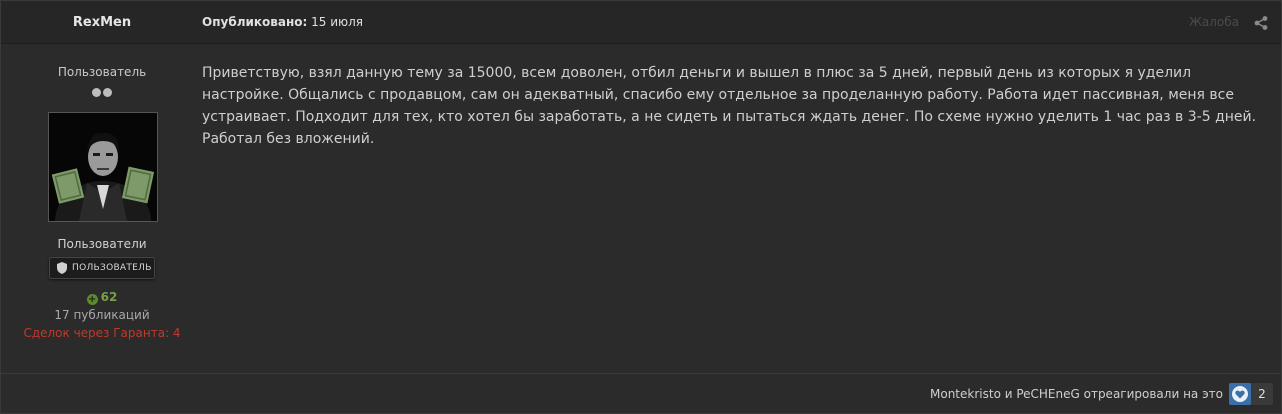 This screenshot has width=1282, height=414. Describe the element at coordinates (112, 268) in the screenshot. I see `group-badge-label: ПОЛЬЗОВАТЕЛЬ` at that location.